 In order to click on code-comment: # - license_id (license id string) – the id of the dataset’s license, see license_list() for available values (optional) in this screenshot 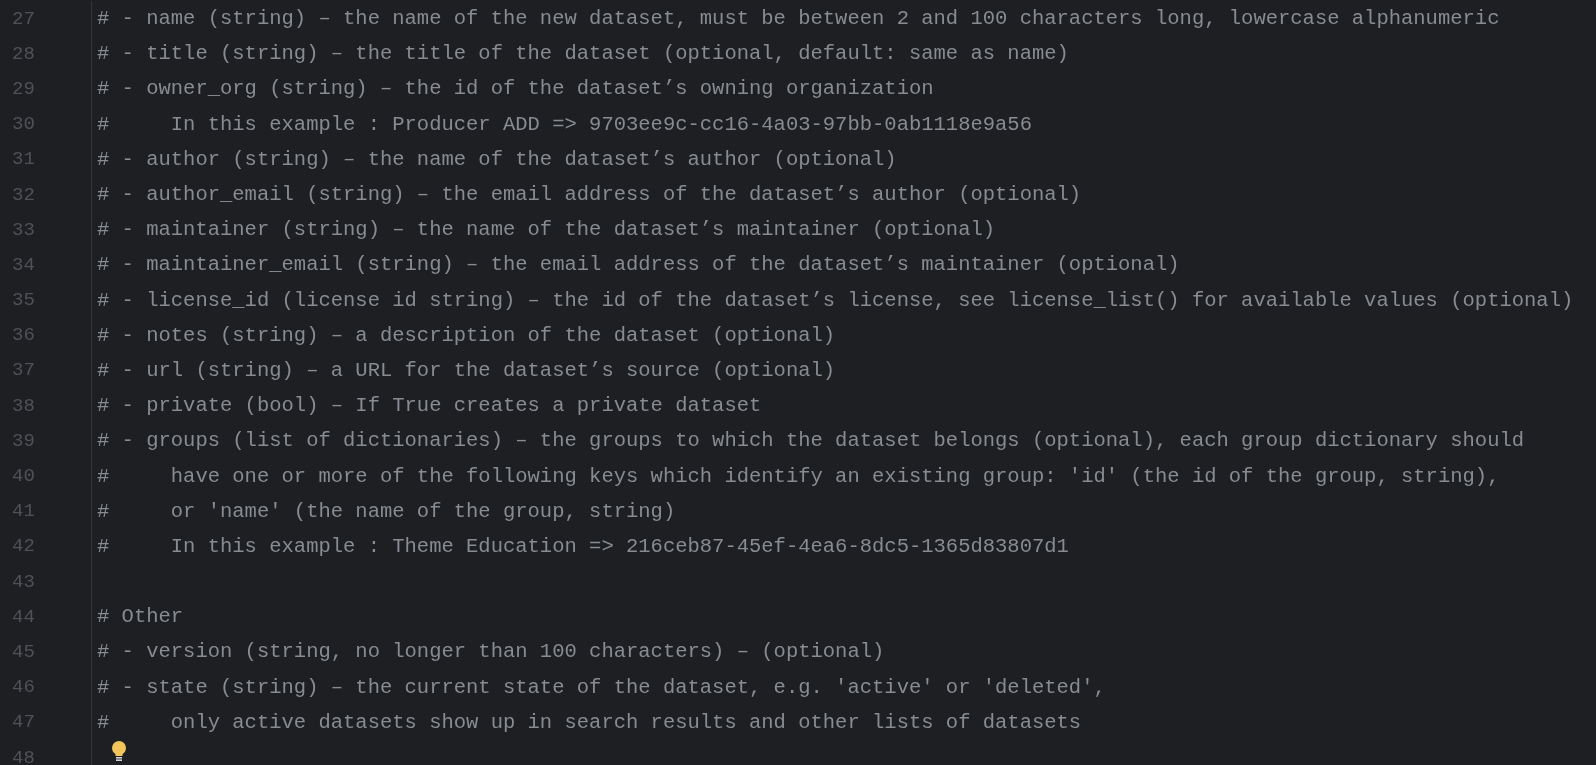, I will do `click(835, 300)`.